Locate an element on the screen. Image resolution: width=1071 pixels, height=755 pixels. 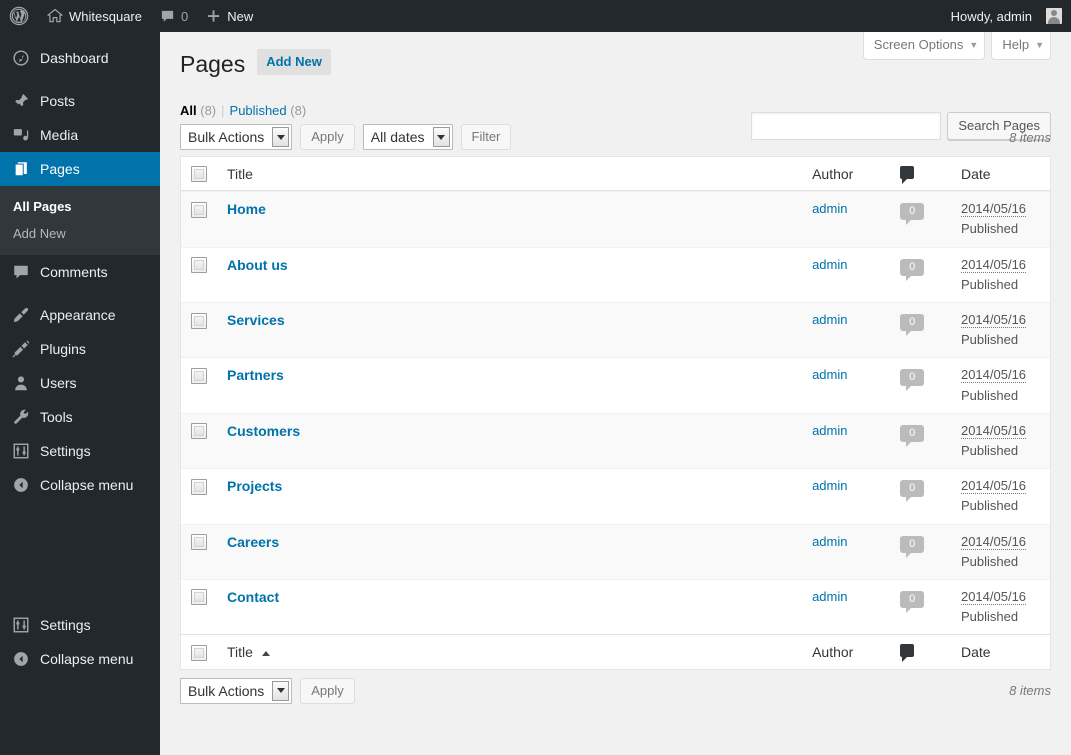
page-title-link: Partners is located at coordinates (255, 375).